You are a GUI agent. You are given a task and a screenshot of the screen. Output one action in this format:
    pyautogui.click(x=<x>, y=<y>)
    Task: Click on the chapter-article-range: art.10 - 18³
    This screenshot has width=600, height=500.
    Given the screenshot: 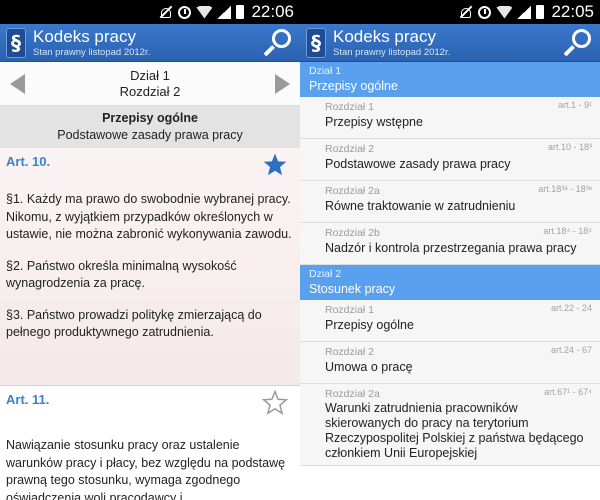 What is the action you would take?
    pyautogui.click(x=569, y=147)
    